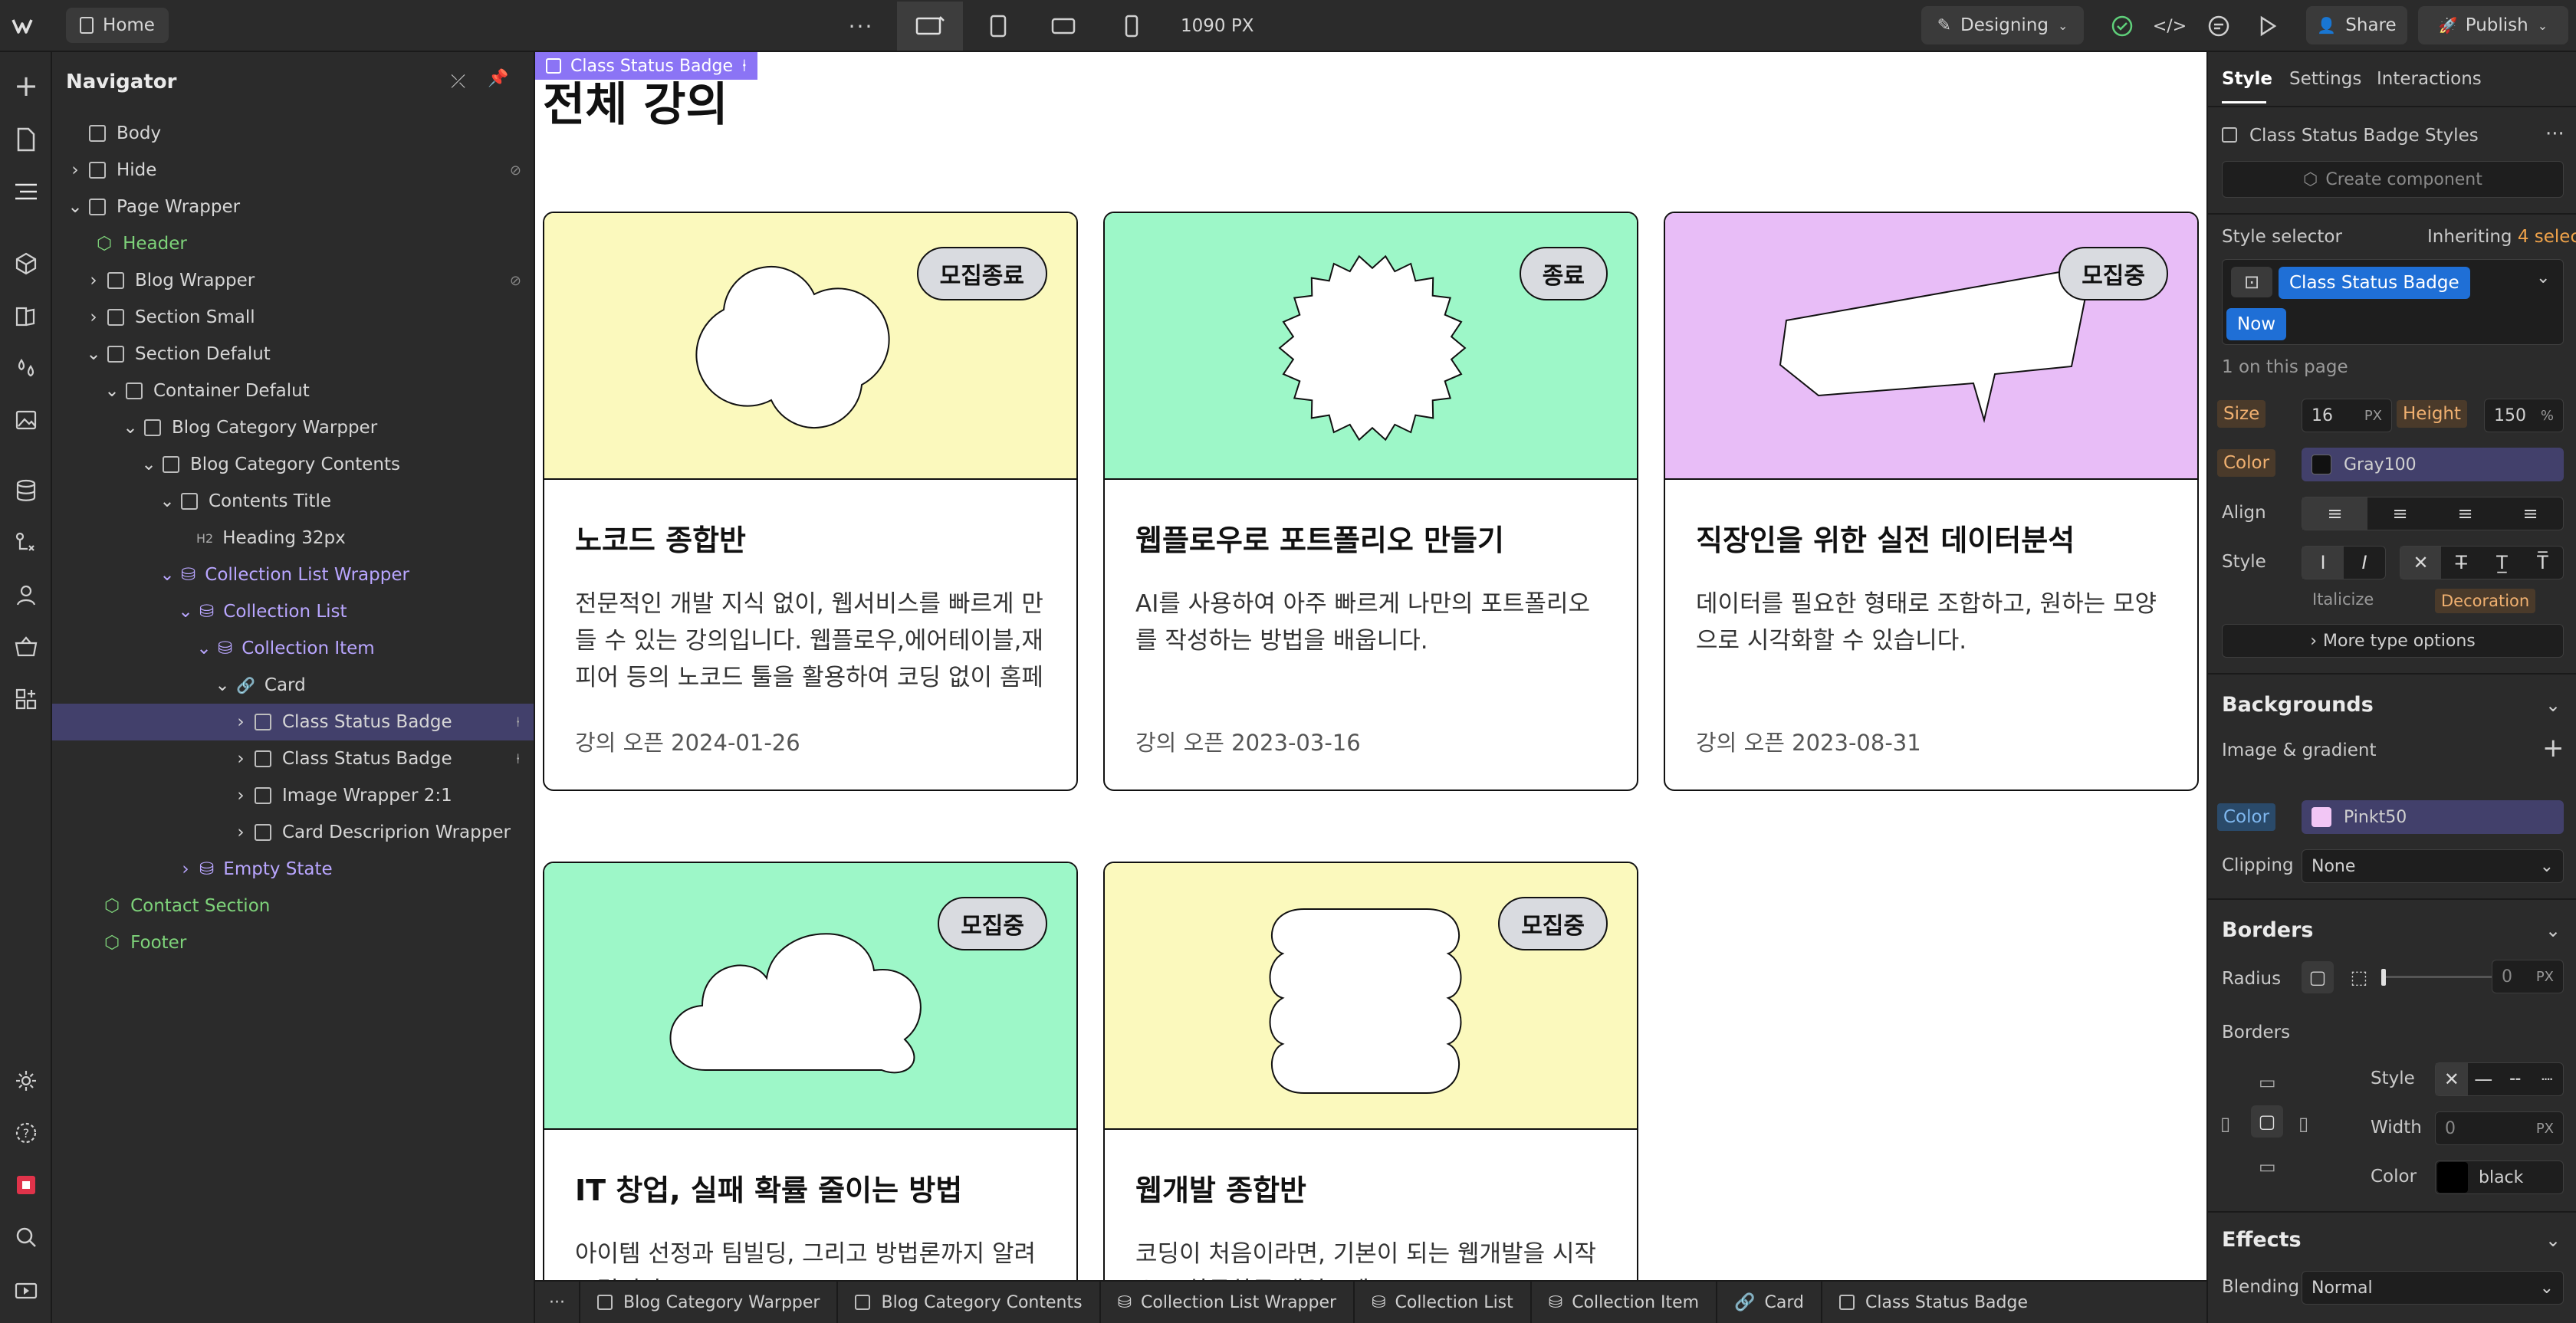 The height and width of the screenshot is (1323, 2576). What do you see at coordinates (2298, 705) in the screenshot?
I see `backgrounds-section-title: Backgrounds` at bounding box center [2298, 705].